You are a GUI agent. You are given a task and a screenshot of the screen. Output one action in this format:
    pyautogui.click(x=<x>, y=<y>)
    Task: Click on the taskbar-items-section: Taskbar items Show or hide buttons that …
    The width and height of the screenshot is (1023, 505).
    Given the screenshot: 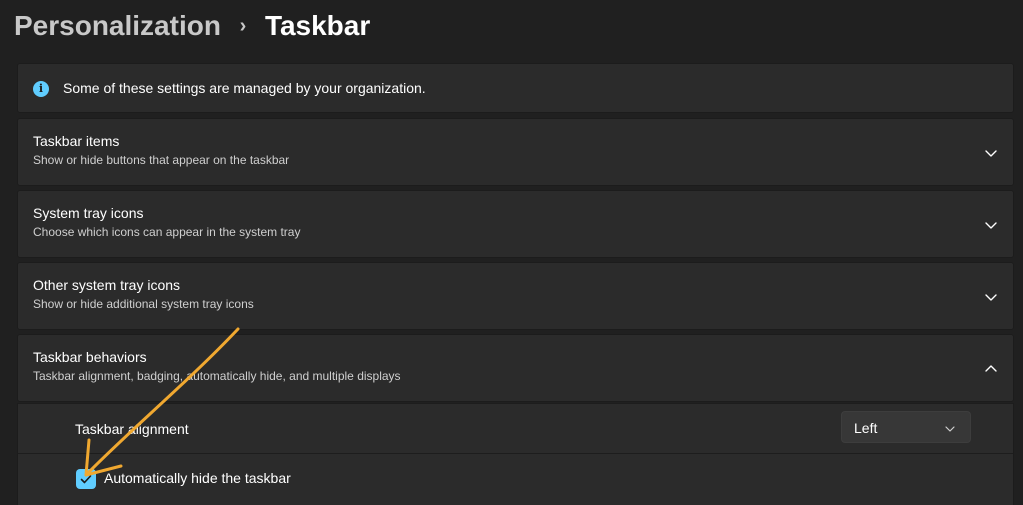 What is the action you would take?
    pyautogui.click(x=515, y=152)
    